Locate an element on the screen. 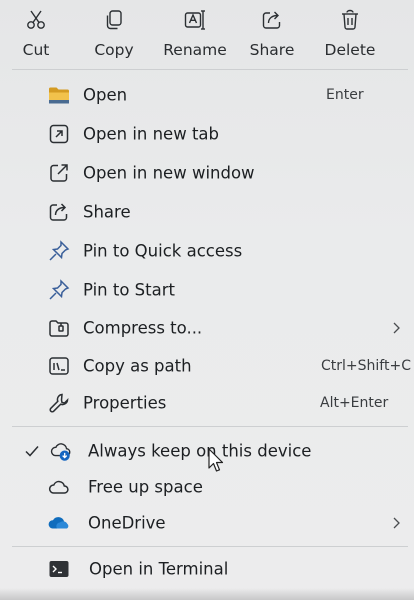  scissors-icon is located at coordinates (36, 20).